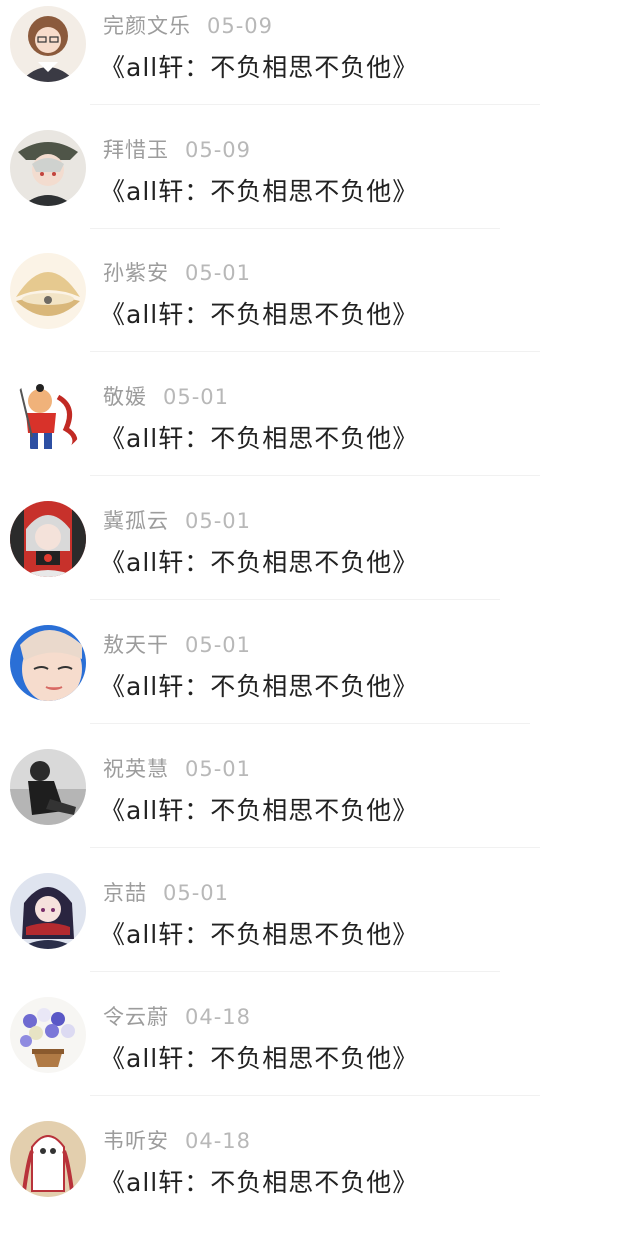 The height and width of the screenshot is (1239, 640). I want to click on username: 敬媛, so click(125, 397).